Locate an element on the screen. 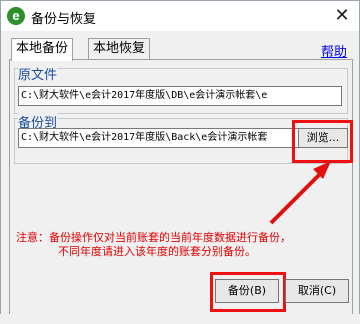 The width and height of the screenshot is (360, 324). bottom-strip is located at coordinates (180, 319).